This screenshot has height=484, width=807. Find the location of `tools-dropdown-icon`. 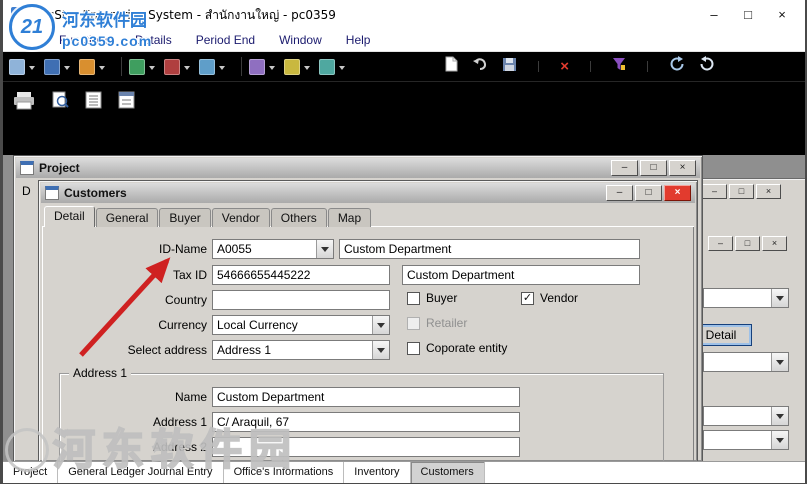

tools-dropdown-icon is located at coordinates (297, 66).